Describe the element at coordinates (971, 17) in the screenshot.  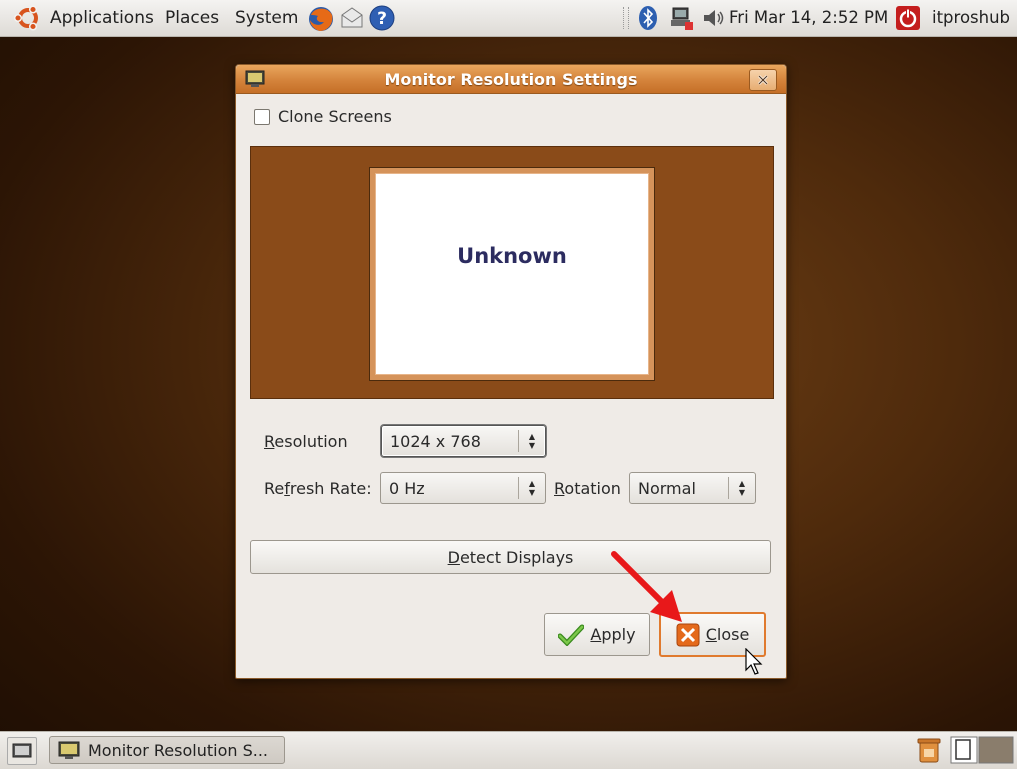
I see `username: itproshub` at that location.